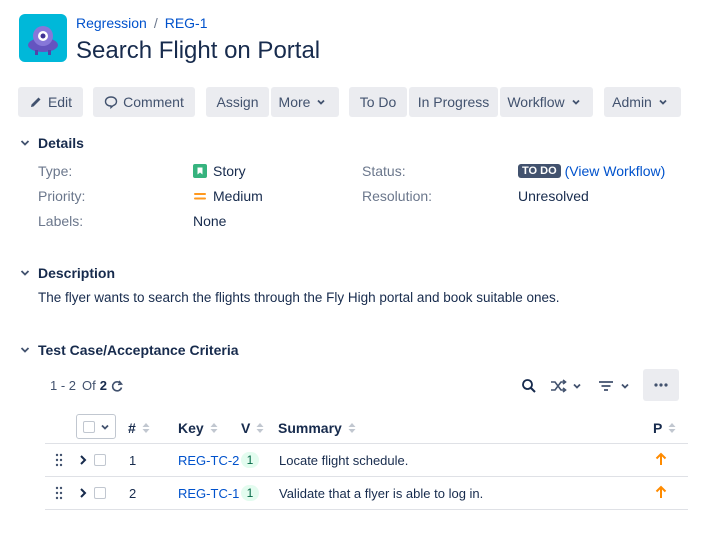 The height and width of the screenshot is (536, 713). I want to click on in-progress-transition-label: In Progress, so click(453, 102).